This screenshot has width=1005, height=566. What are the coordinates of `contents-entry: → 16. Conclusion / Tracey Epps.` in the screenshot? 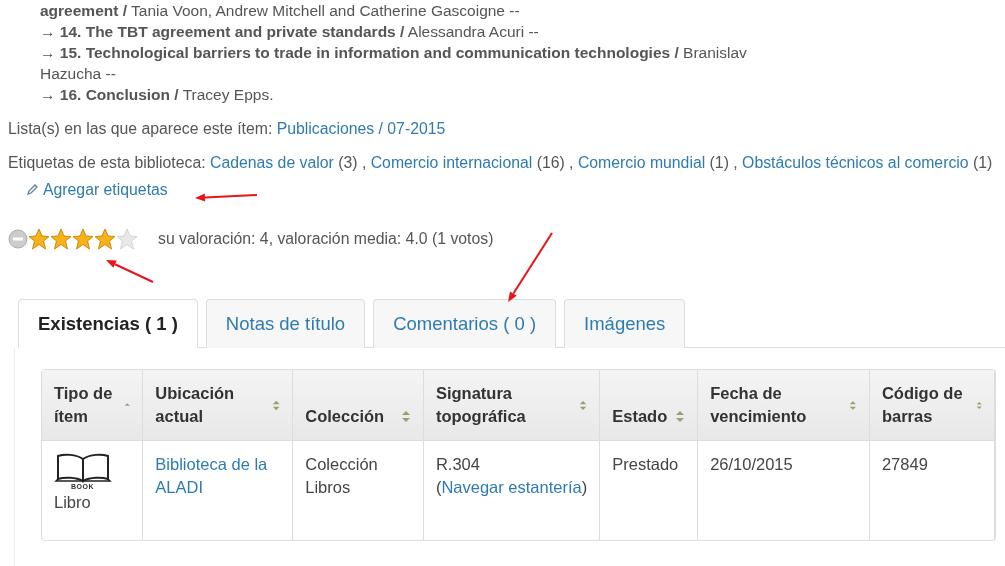 It's located at (157, 95).